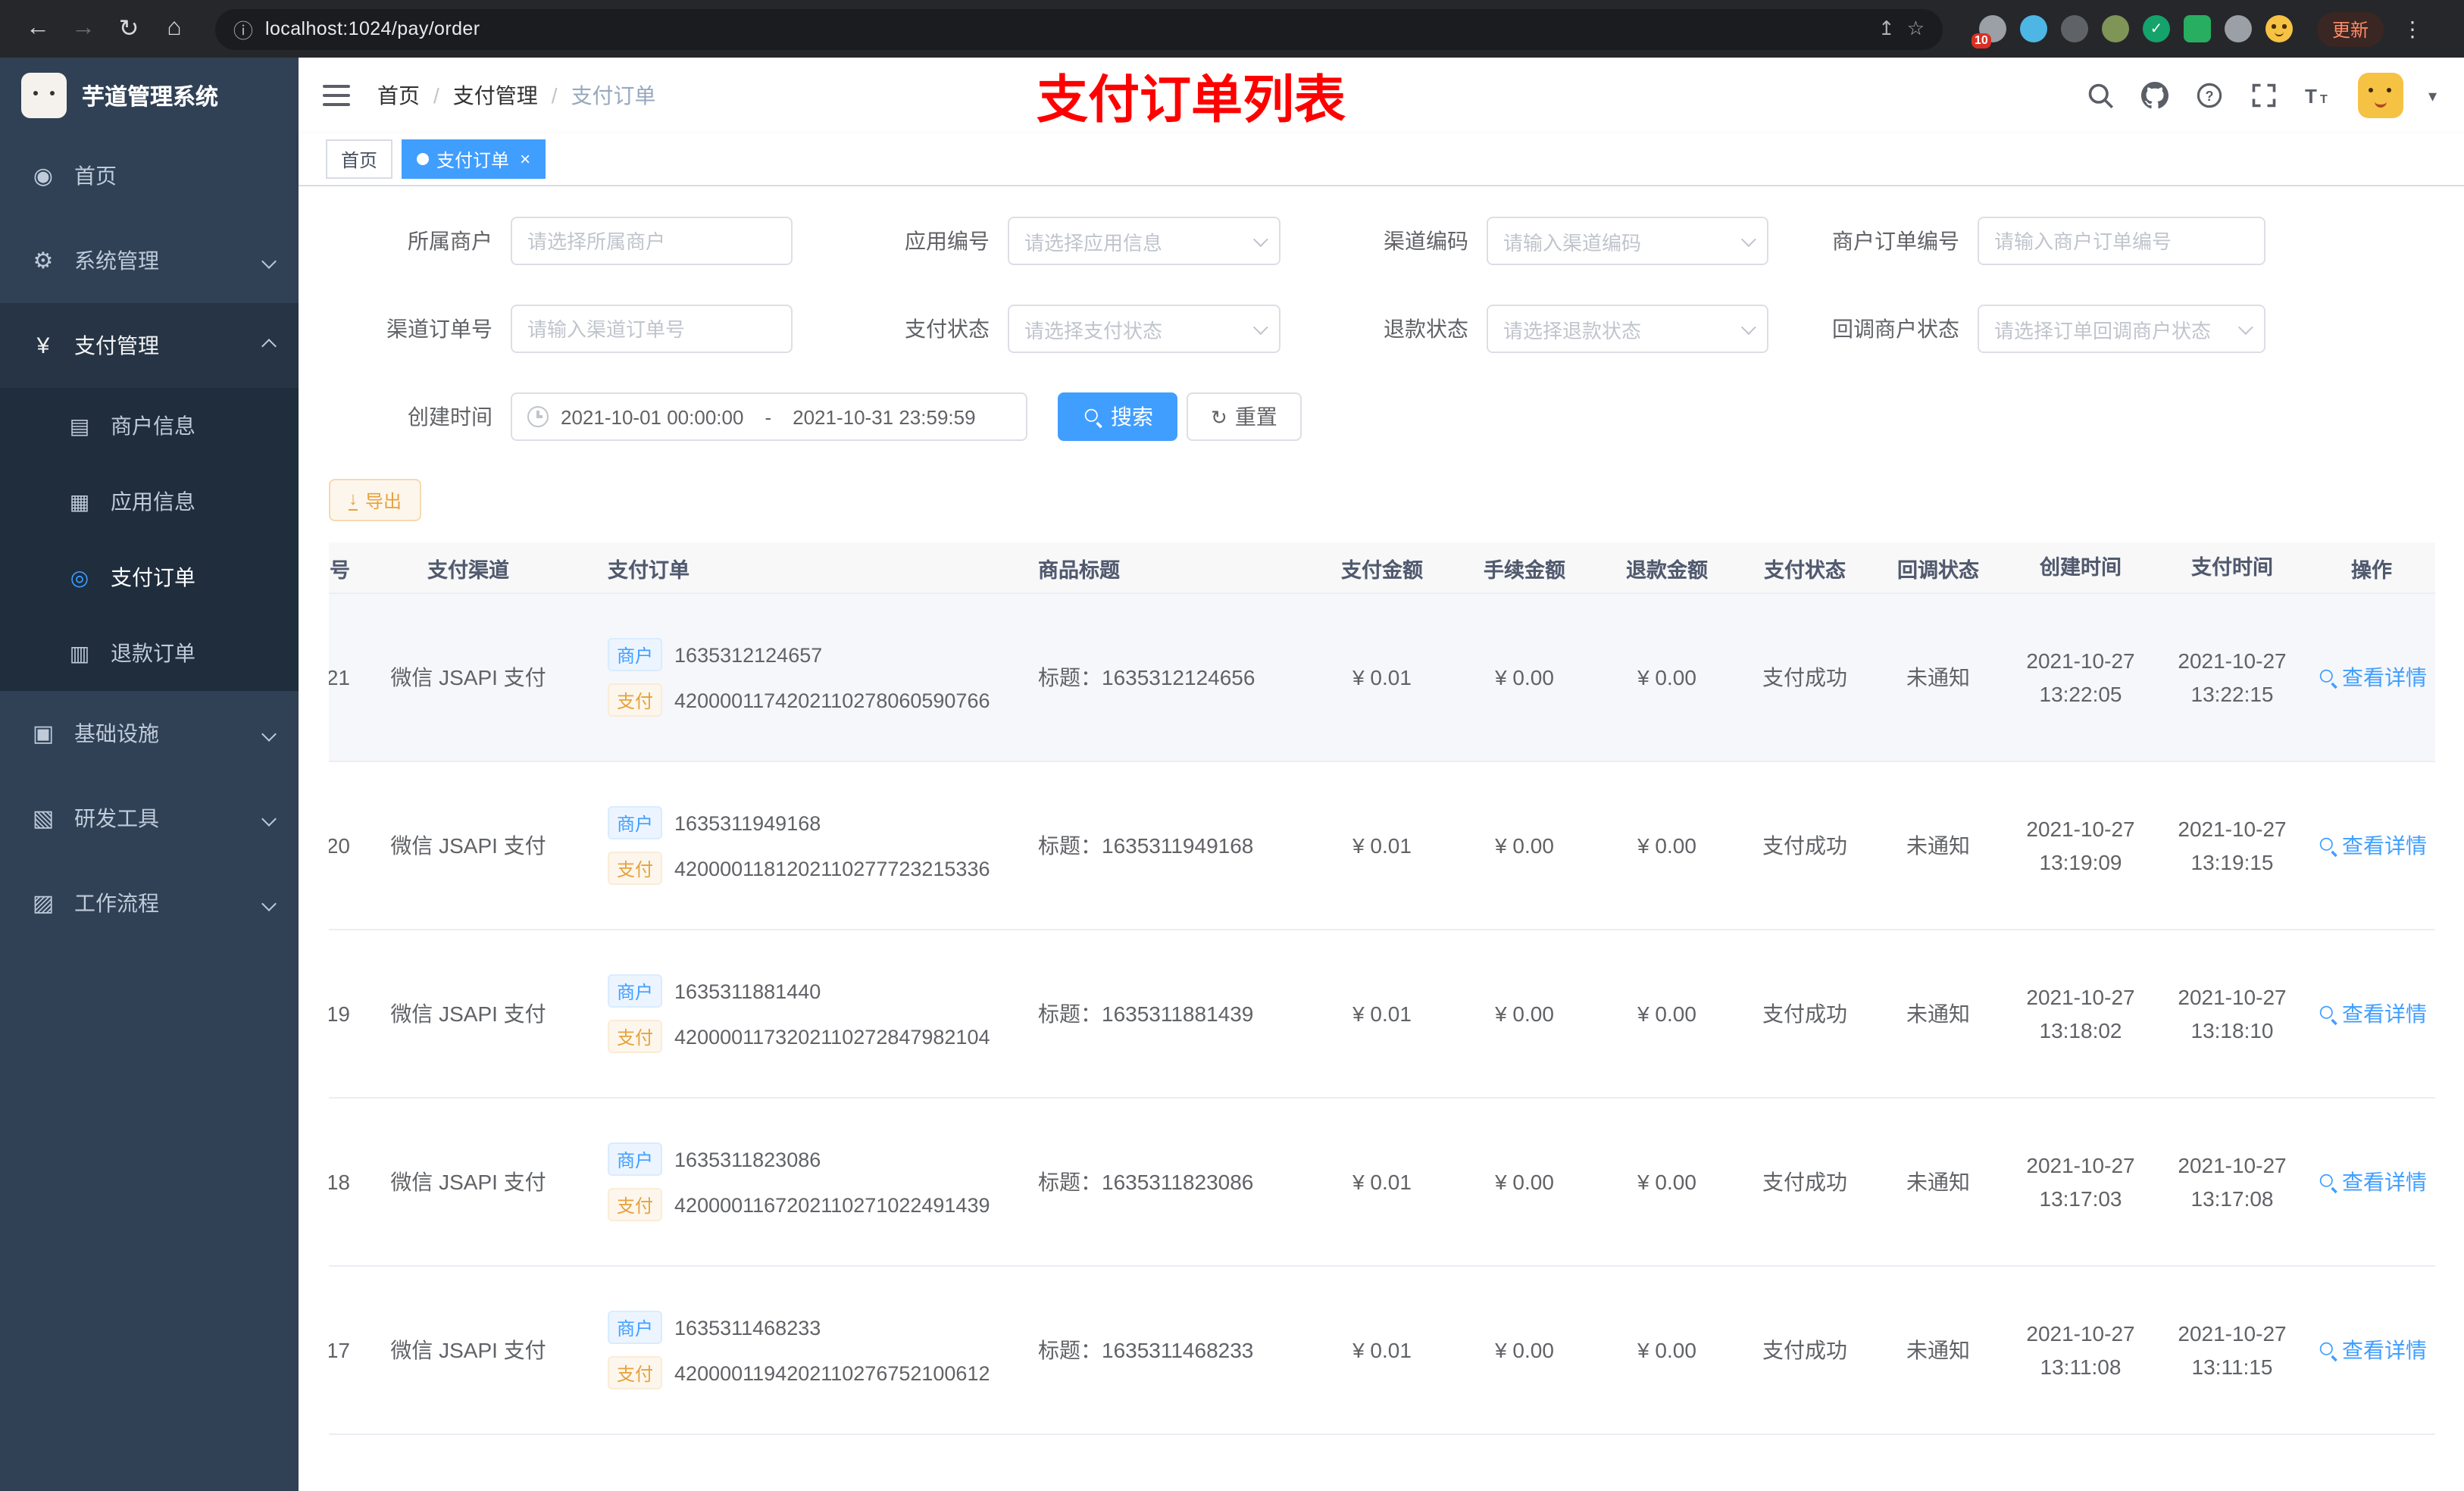 The height and width of the screenshot is (1491, 2464). Describe the element at coordinates (2350, 28) in the screenshot. I see `browser-update-button: 更新` at that location.